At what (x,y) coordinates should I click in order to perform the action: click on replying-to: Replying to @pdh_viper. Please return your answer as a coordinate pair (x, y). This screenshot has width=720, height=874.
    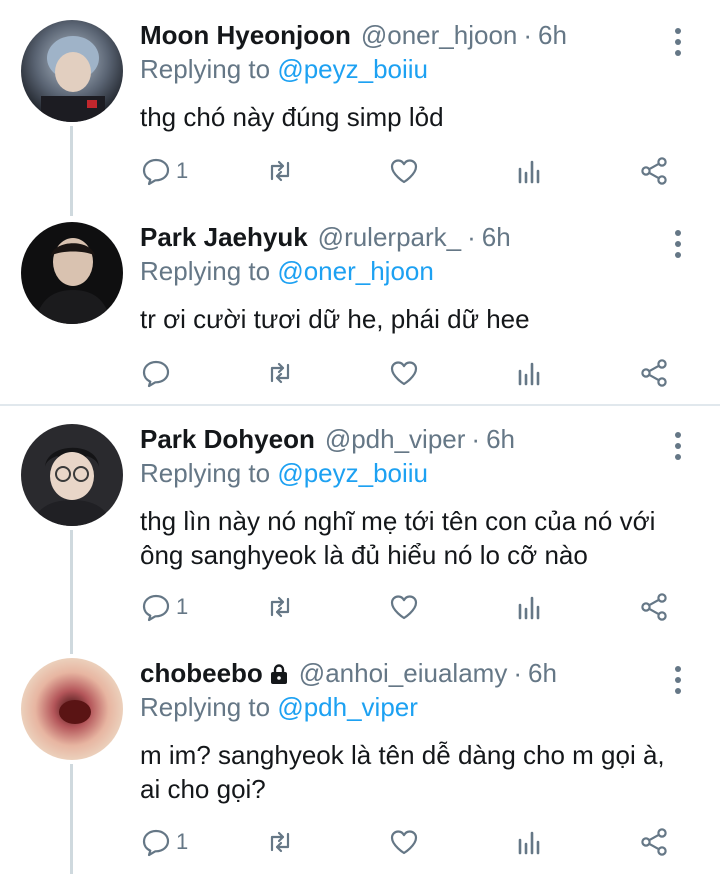
    Looking at the image, I should click on (279, 707).